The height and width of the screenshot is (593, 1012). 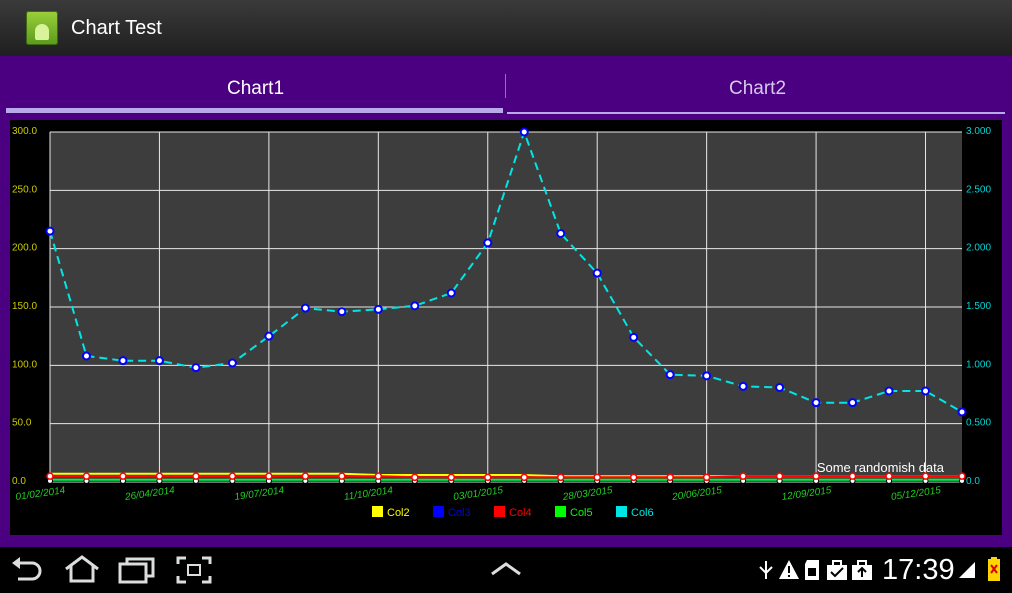 What do you see at coordinates (642, 513) in the screenshot?
I see `legend-label-col6: Col6` at bounding box center [642, 513].